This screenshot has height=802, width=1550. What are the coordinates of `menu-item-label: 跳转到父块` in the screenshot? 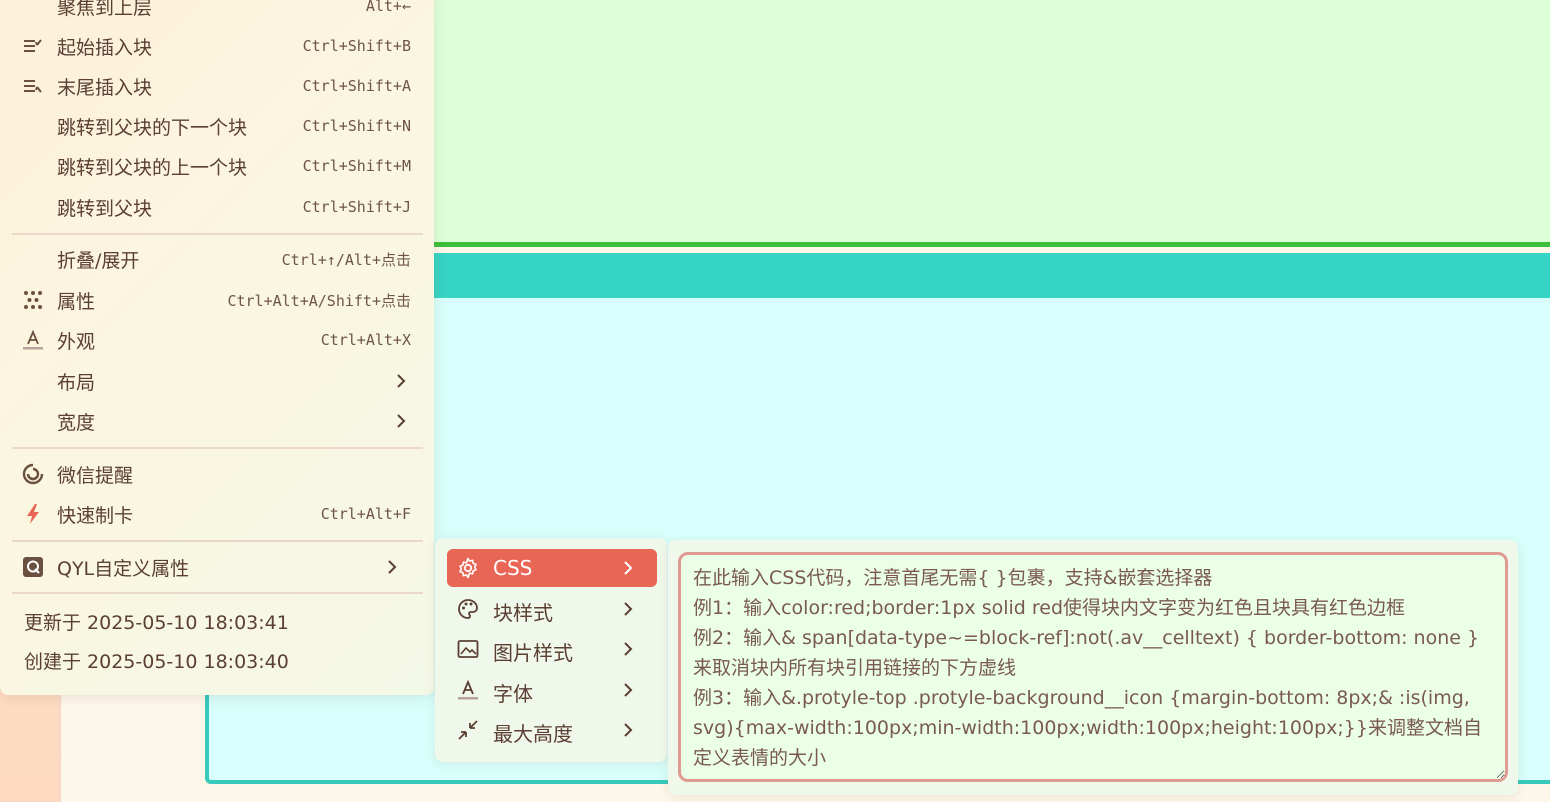 It's located at (105, 208).